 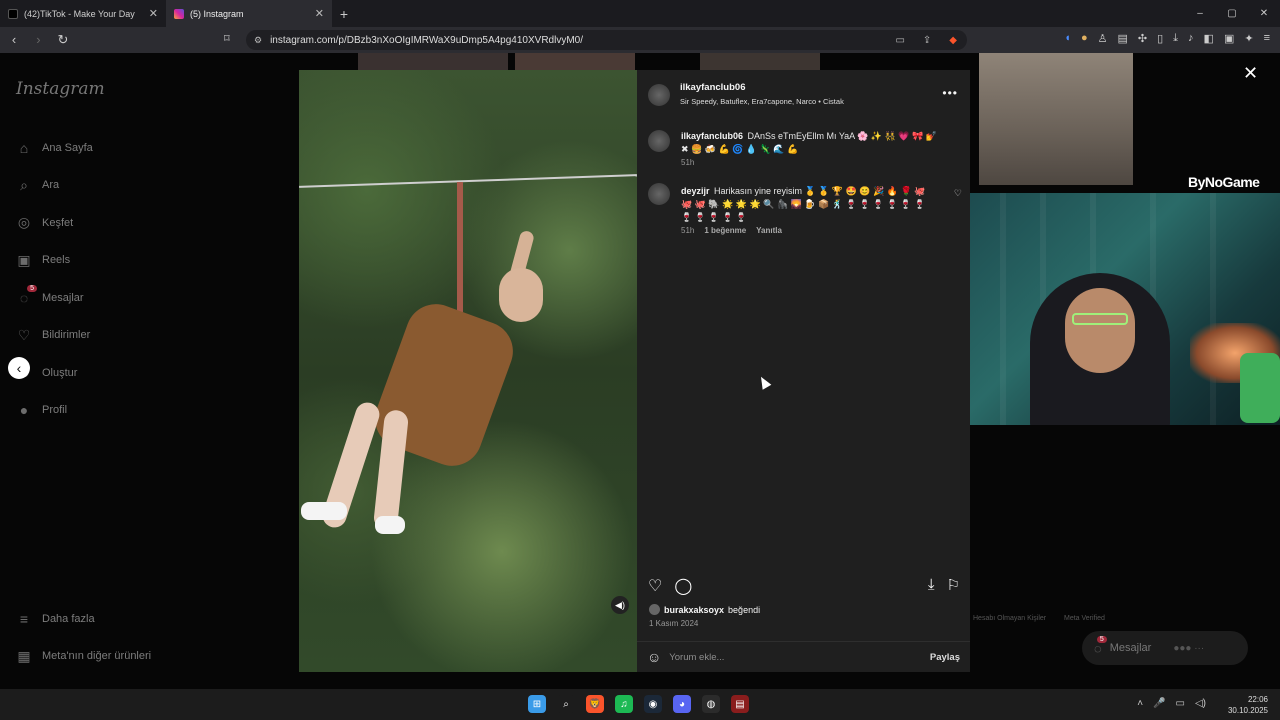 What do you see at coordinates (654, 657) in the screenshot?
I see `emoji-icon: ☺` at bounding box center [654, 657].